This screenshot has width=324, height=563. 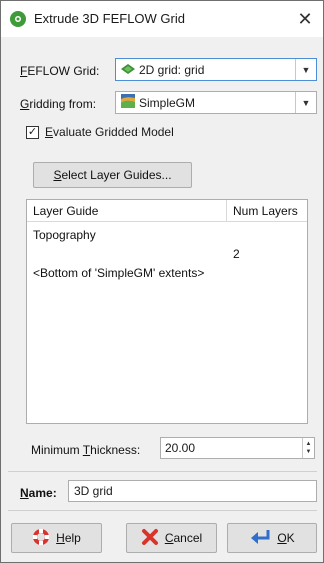 I want to click on window-title: Extrude 3D FEFLOW Grid, so click(x=109, y=18).